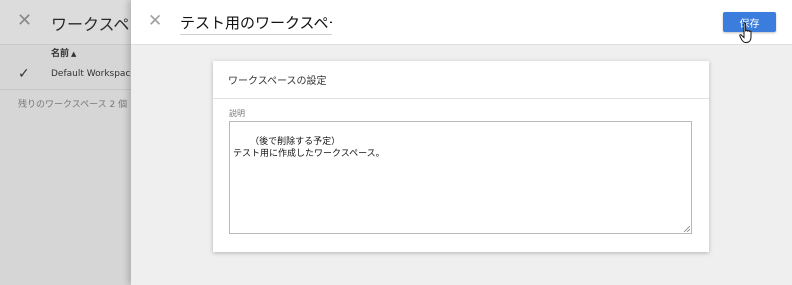 The image size is (792, 285). I want to click on name-column-header: 名前 ▲, so click(63, 52).